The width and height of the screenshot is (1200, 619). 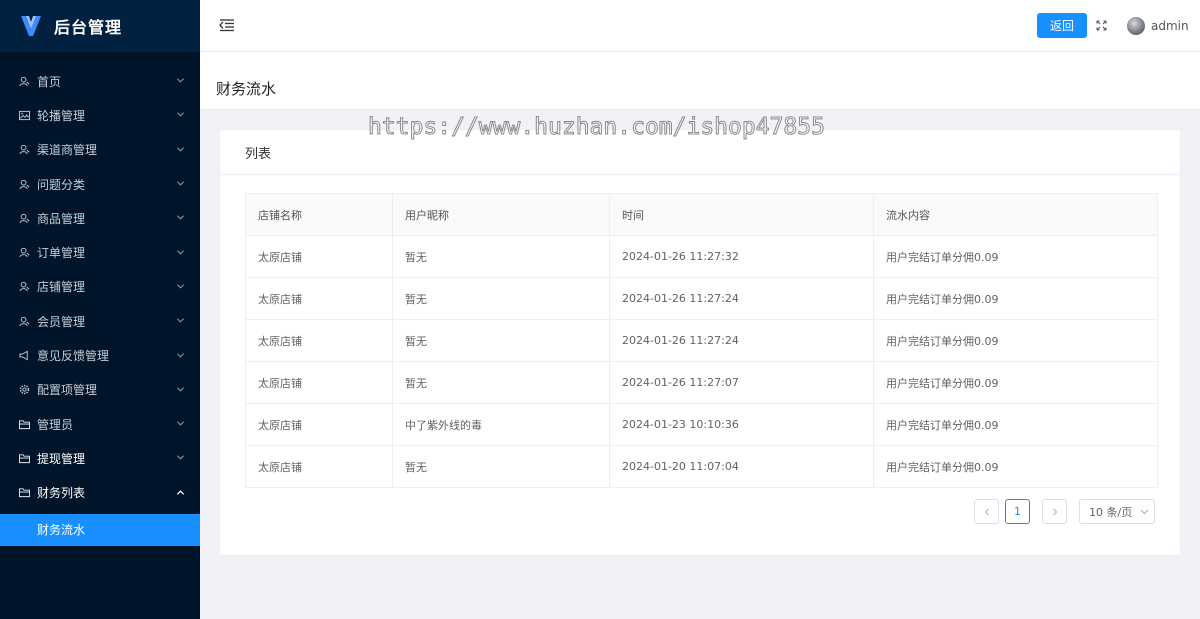 What do you see at coordinates (61, 115) in the screenshot?
I see `sidebar-item-label: 轮播管理` at bounding box center [61, 115].